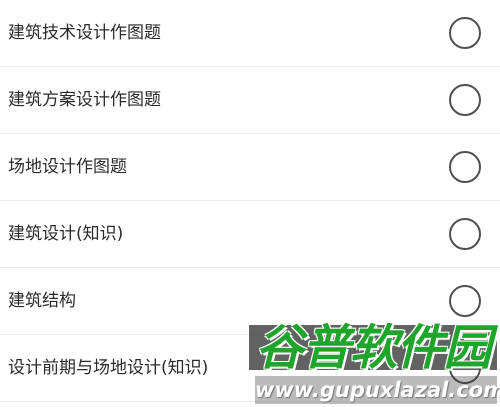 This screenshot has height=407, width=500. Describe the element at coordinates (84, 33) in the screenshot. I see `option-label: 建筑技术设计作图题` at that location.